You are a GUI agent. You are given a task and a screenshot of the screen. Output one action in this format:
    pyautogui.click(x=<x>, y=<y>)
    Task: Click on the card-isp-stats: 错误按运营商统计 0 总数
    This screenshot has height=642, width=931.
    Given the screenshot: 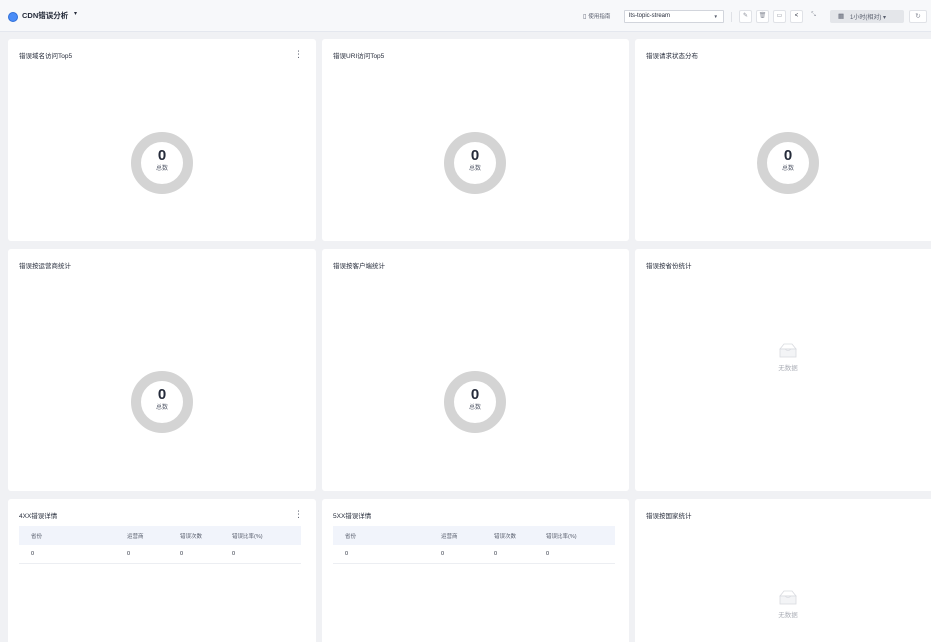 What is the action you would take?
    pyautogui.click(x=162, y=370)
    